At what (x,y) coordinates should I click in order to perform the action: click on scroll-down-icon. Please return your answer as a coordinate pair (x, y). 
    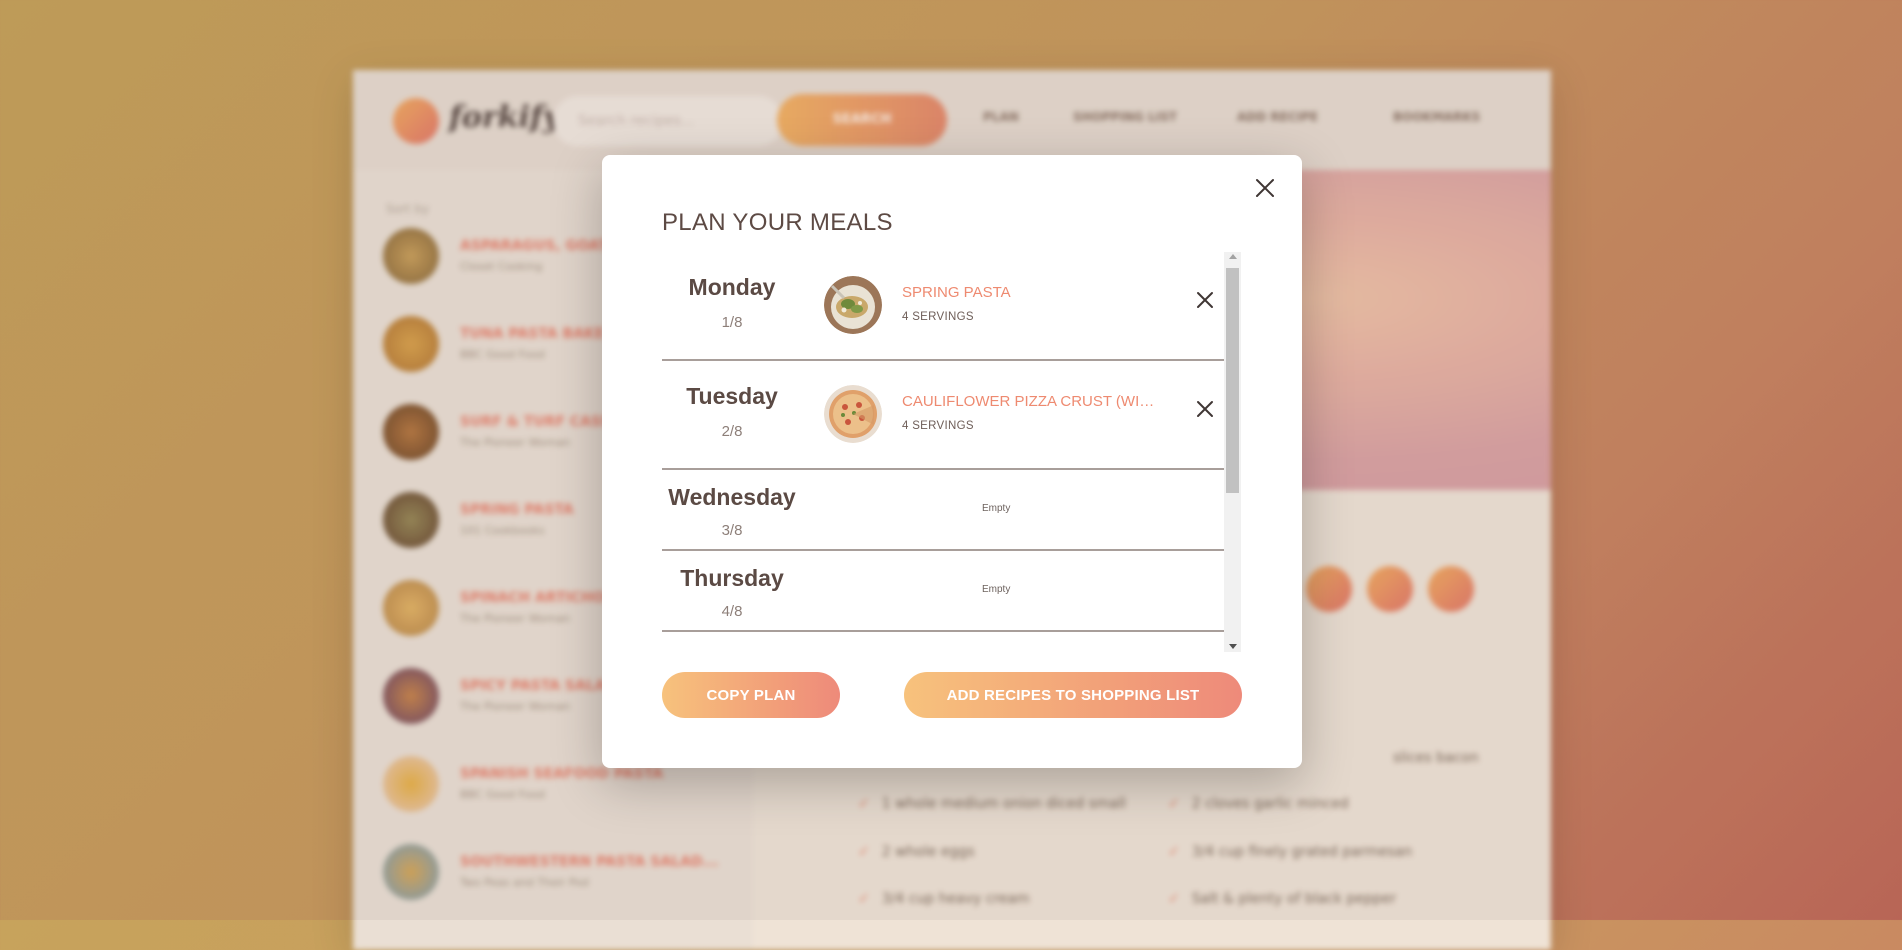
    Looking at the image, I should click on (1233, 646).